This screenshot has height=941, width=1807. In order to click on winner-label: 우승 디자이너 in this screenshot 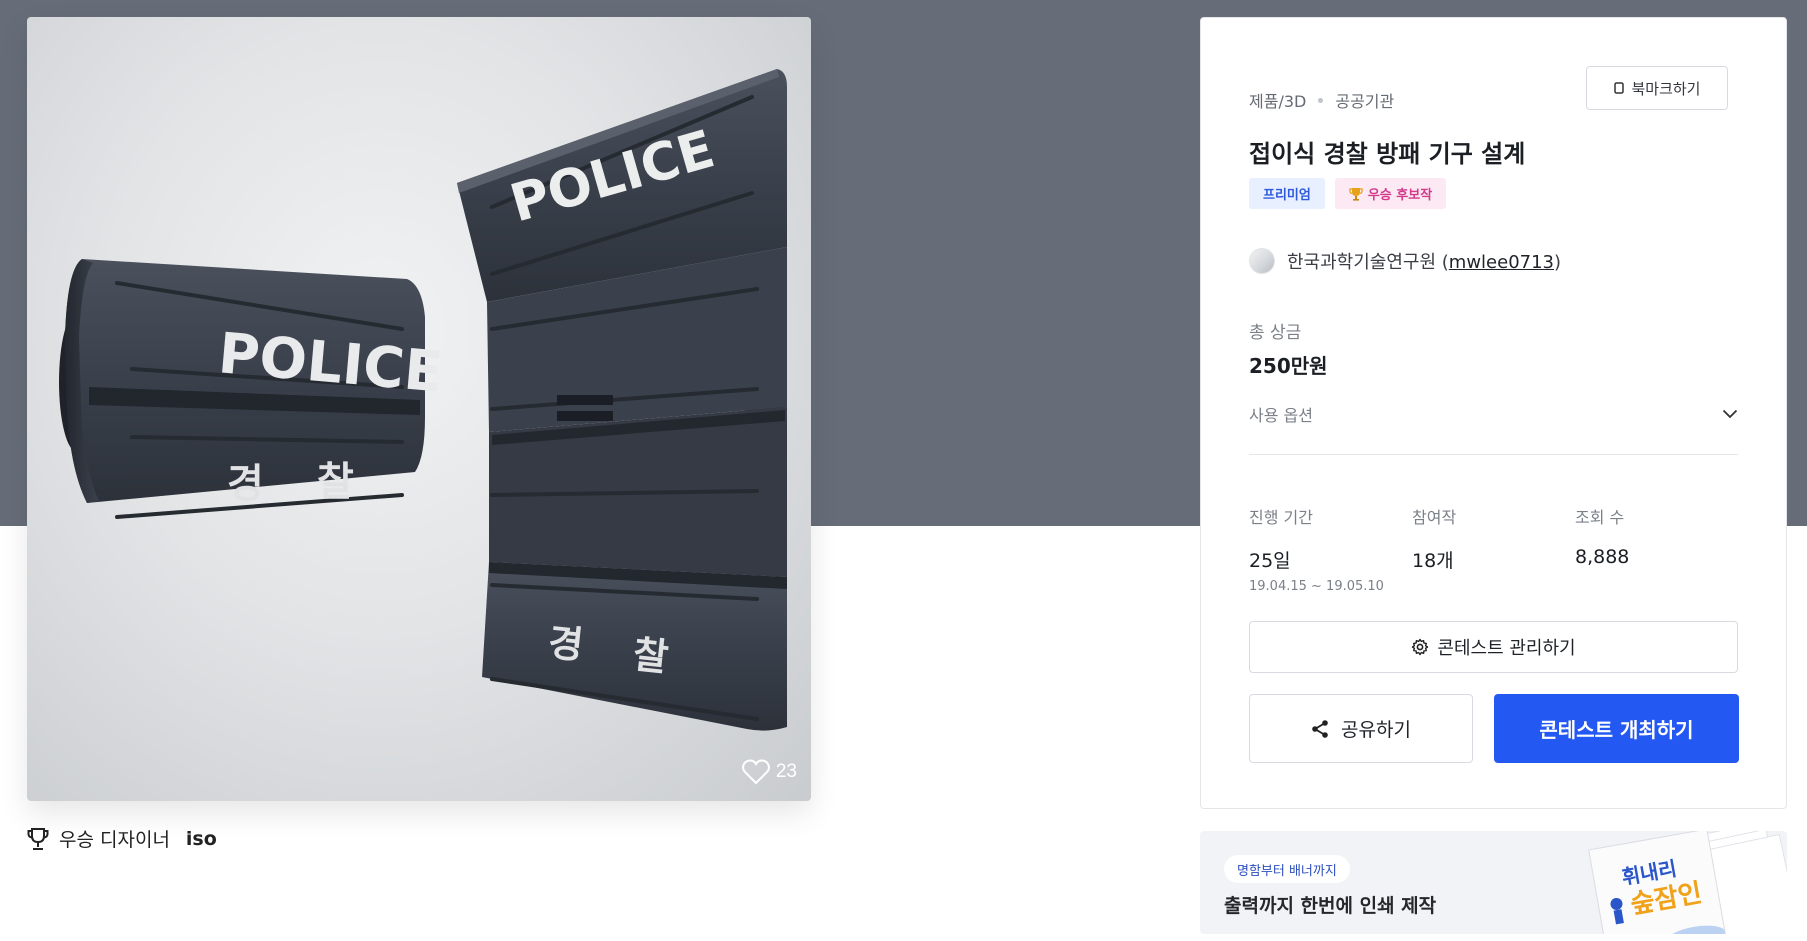, I will do `click(114, 840)`.